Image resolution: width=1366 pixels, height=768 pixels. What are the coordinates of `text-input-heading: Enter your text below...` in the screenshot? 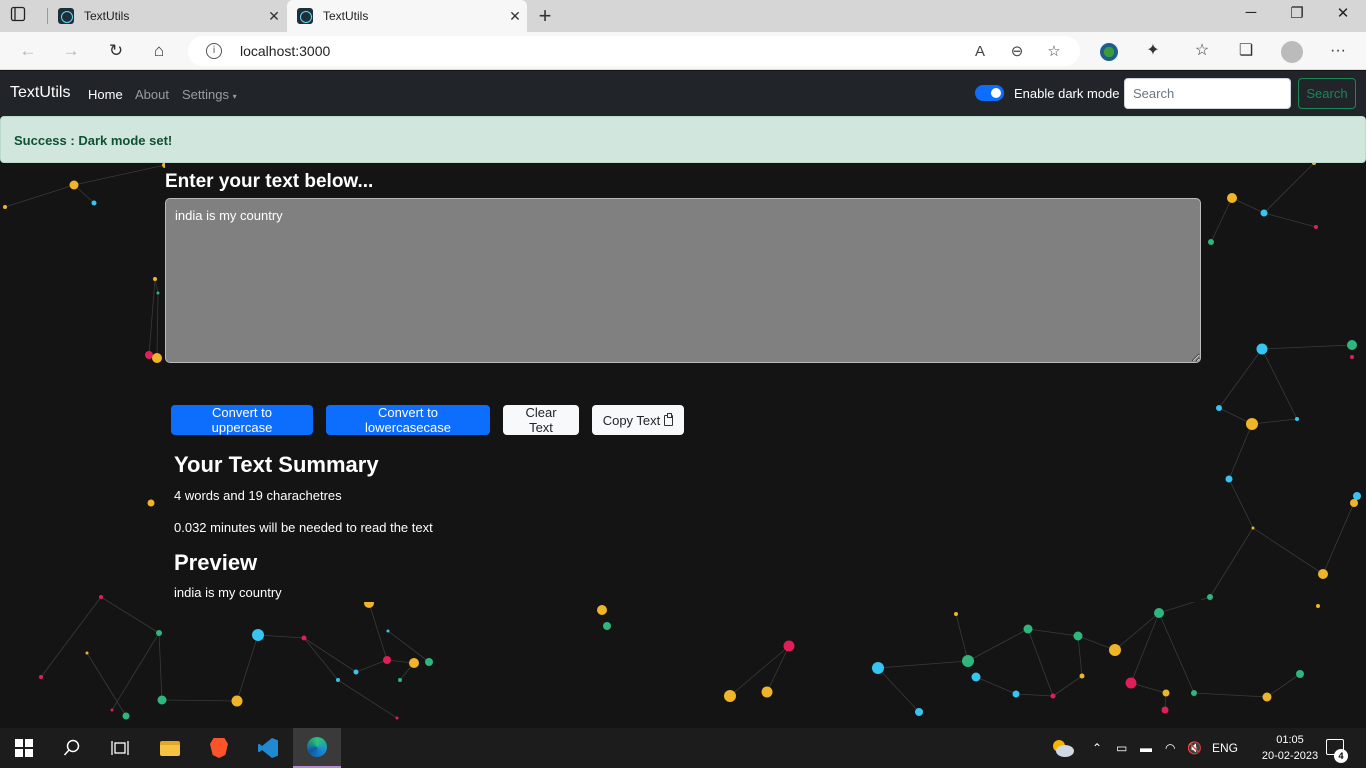 It's located at (269, 181).